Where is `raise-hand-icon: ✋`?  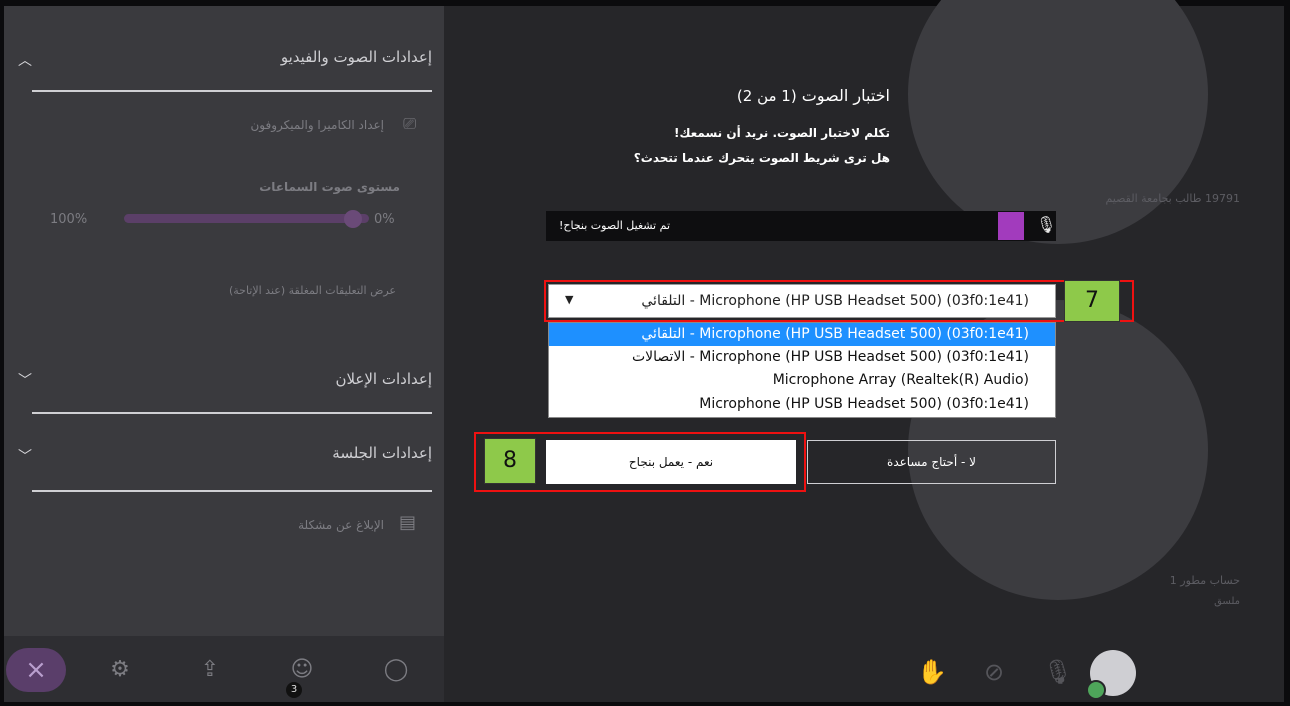 raise-hand-icon: ✋ is located at coordinates (932, 672).